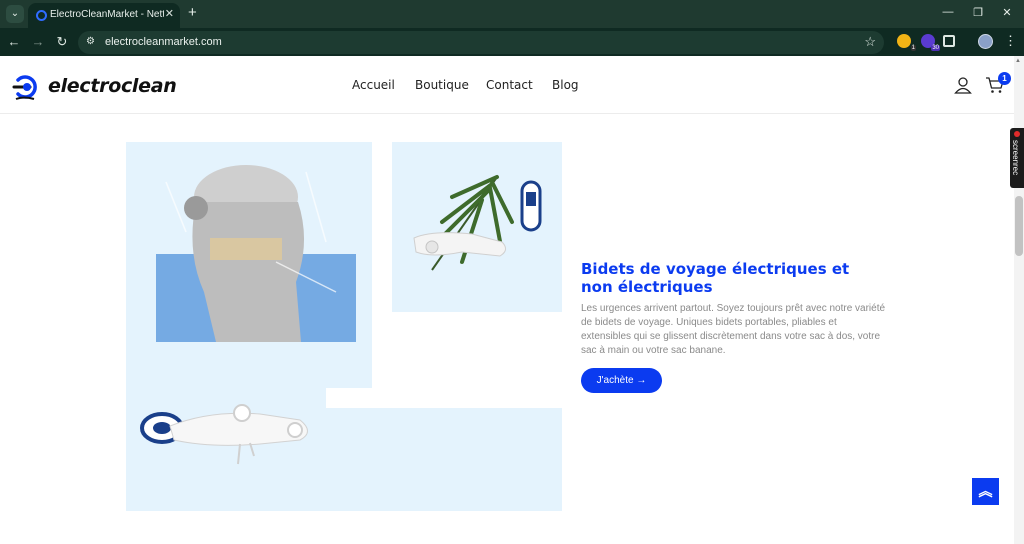 The width and height of the screenshot is (1024, 544). I want to click on bookmark-star-icon: ☆, so click(870, 42).